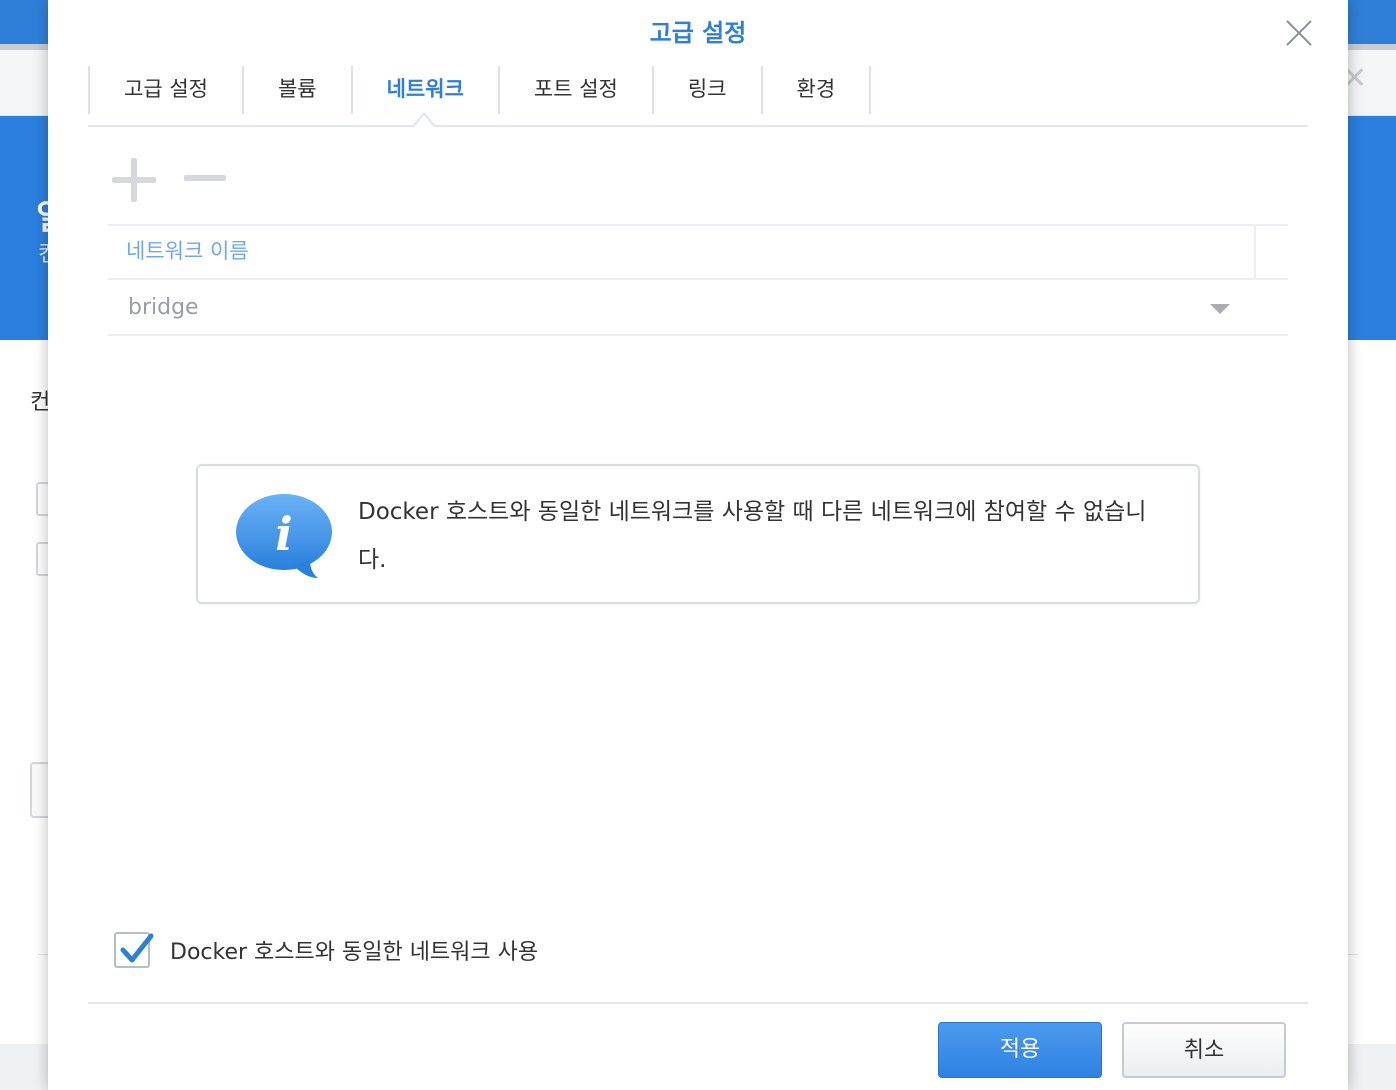 The height and width of the screenshot is (1090, 1396). I want to click on svg-text: i, so click(283, 534).